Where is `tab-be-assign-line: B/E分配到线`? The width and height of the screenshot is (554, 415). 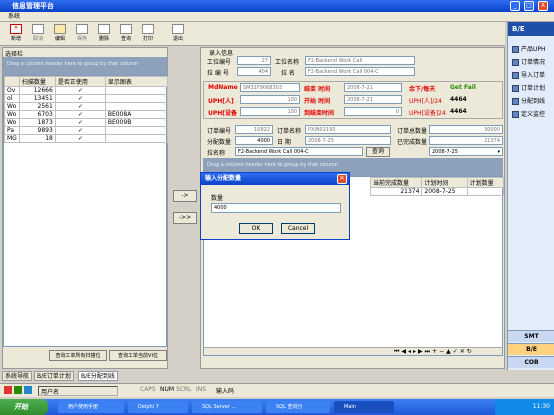 tab-be-assign-line: B/E分配到线 is located at coordinates (98, 376).